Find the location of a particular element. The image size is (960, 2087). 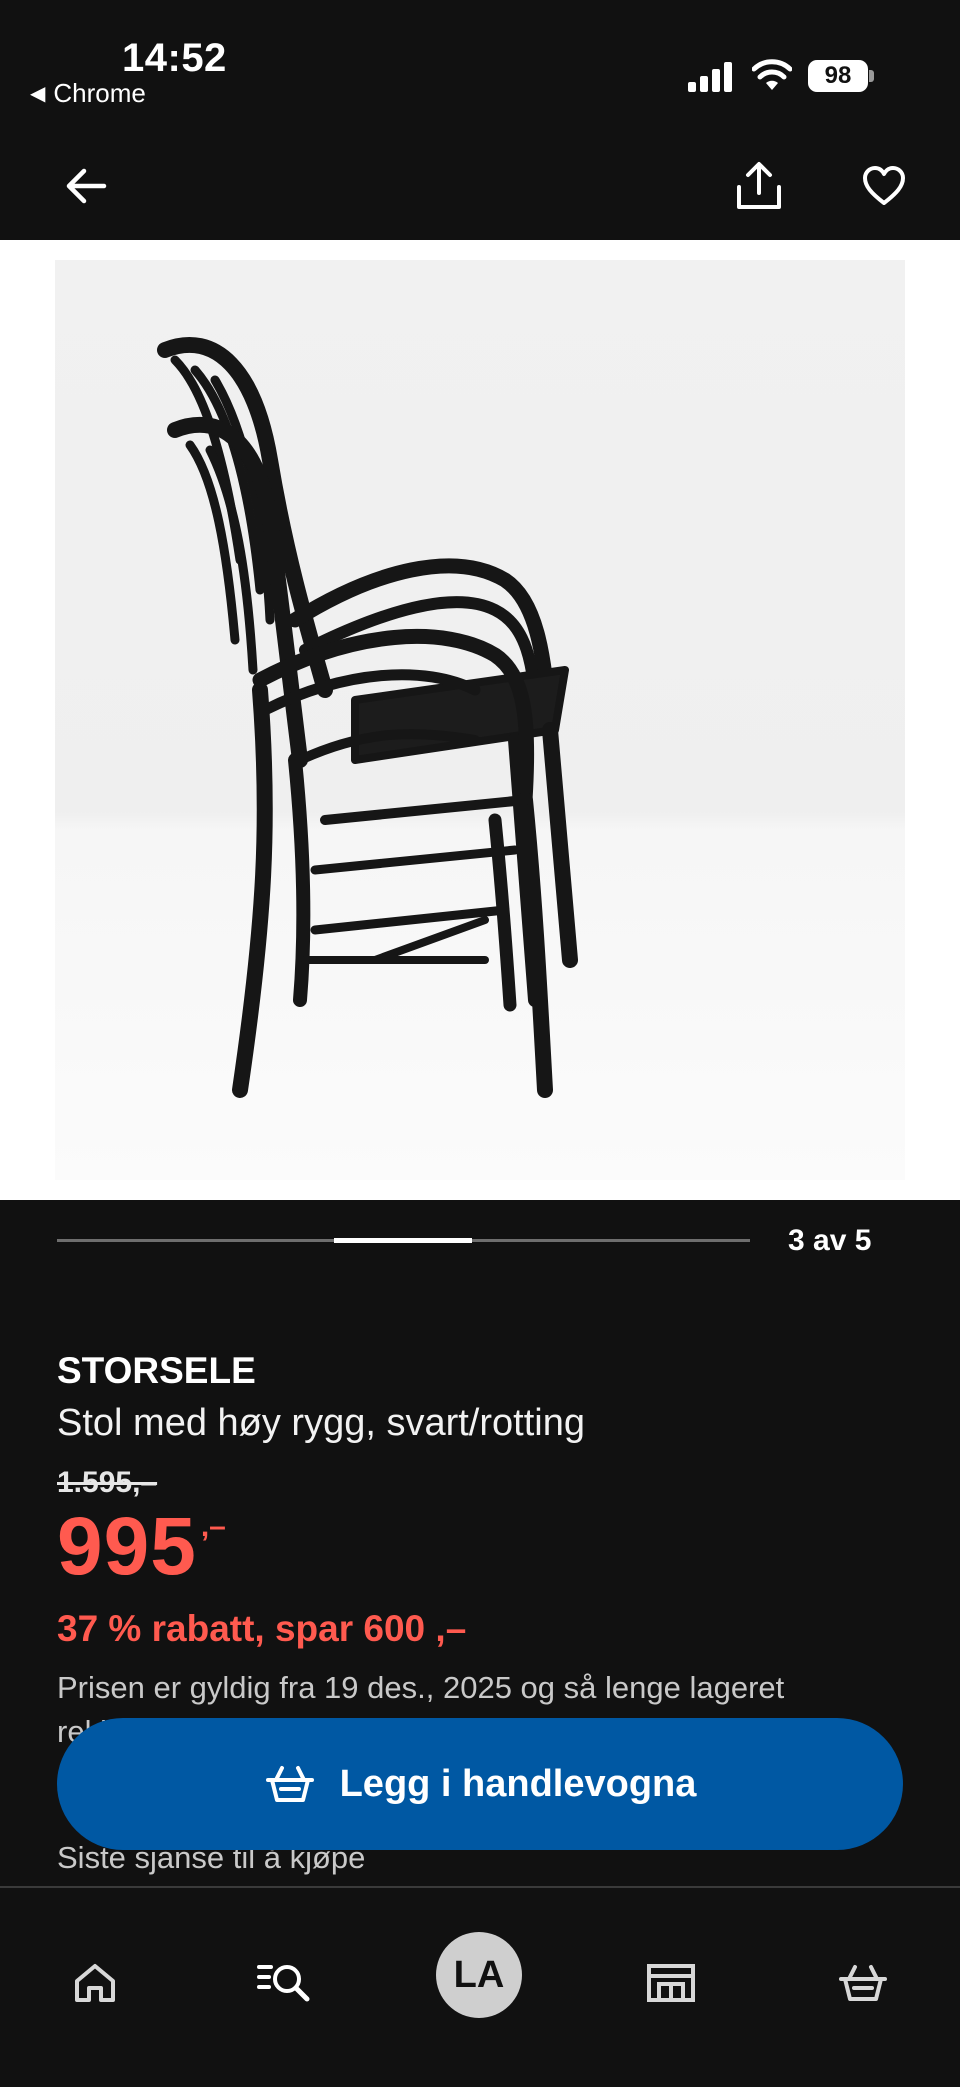

avatar: LA is located at coordinates (479, 1975).